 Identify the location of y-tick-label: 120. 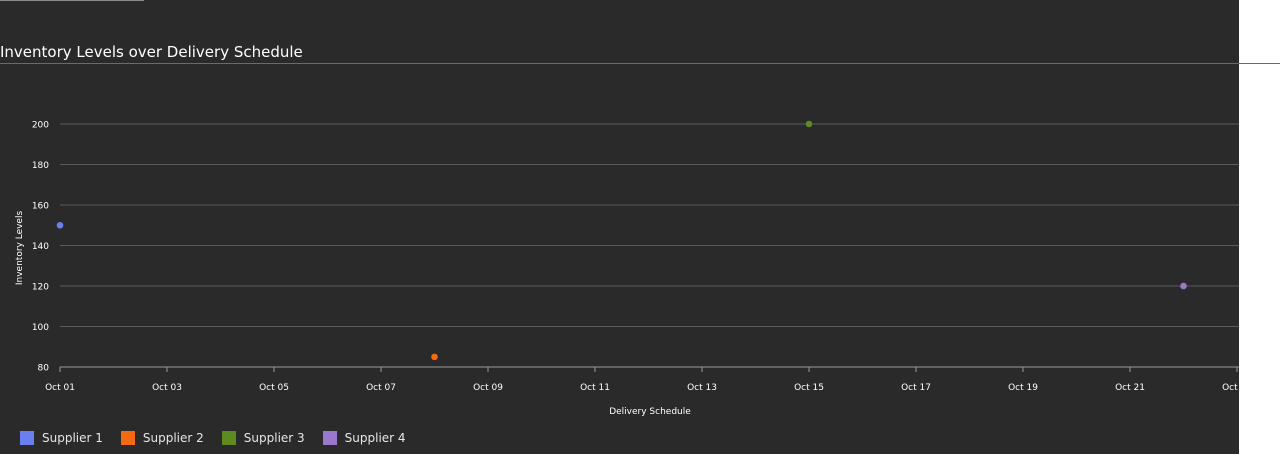
(40, 288).